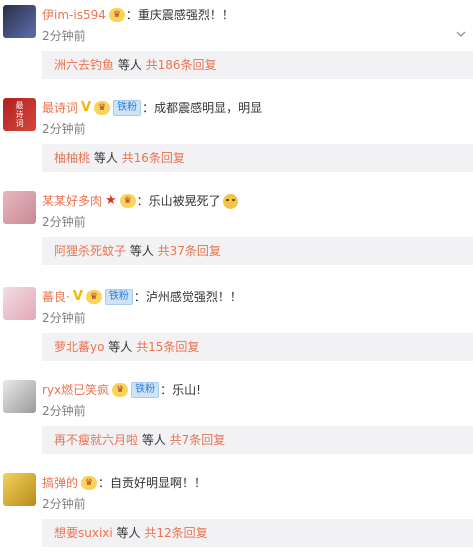 This screenshot has width=473, height=554. What do you see at coordinates (79, 347) in the screenshot?
I see `reply-user-link: 萝北蕃yo` at bounding box center [79, 347].